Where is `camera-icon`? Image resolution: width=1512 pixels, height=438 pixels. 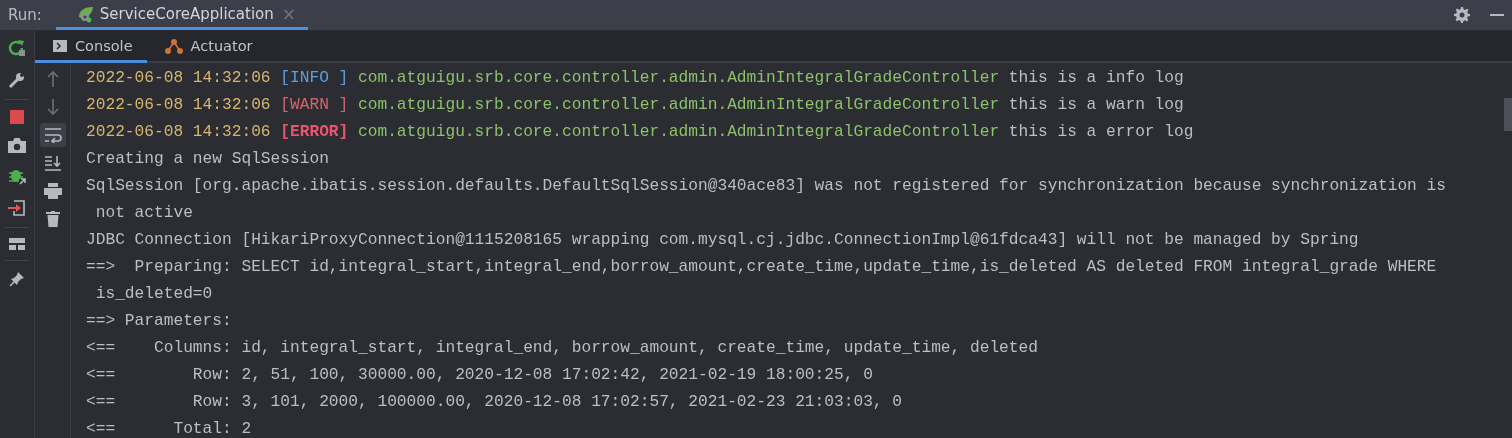
camera-icon is located at coordinates (17, 145).